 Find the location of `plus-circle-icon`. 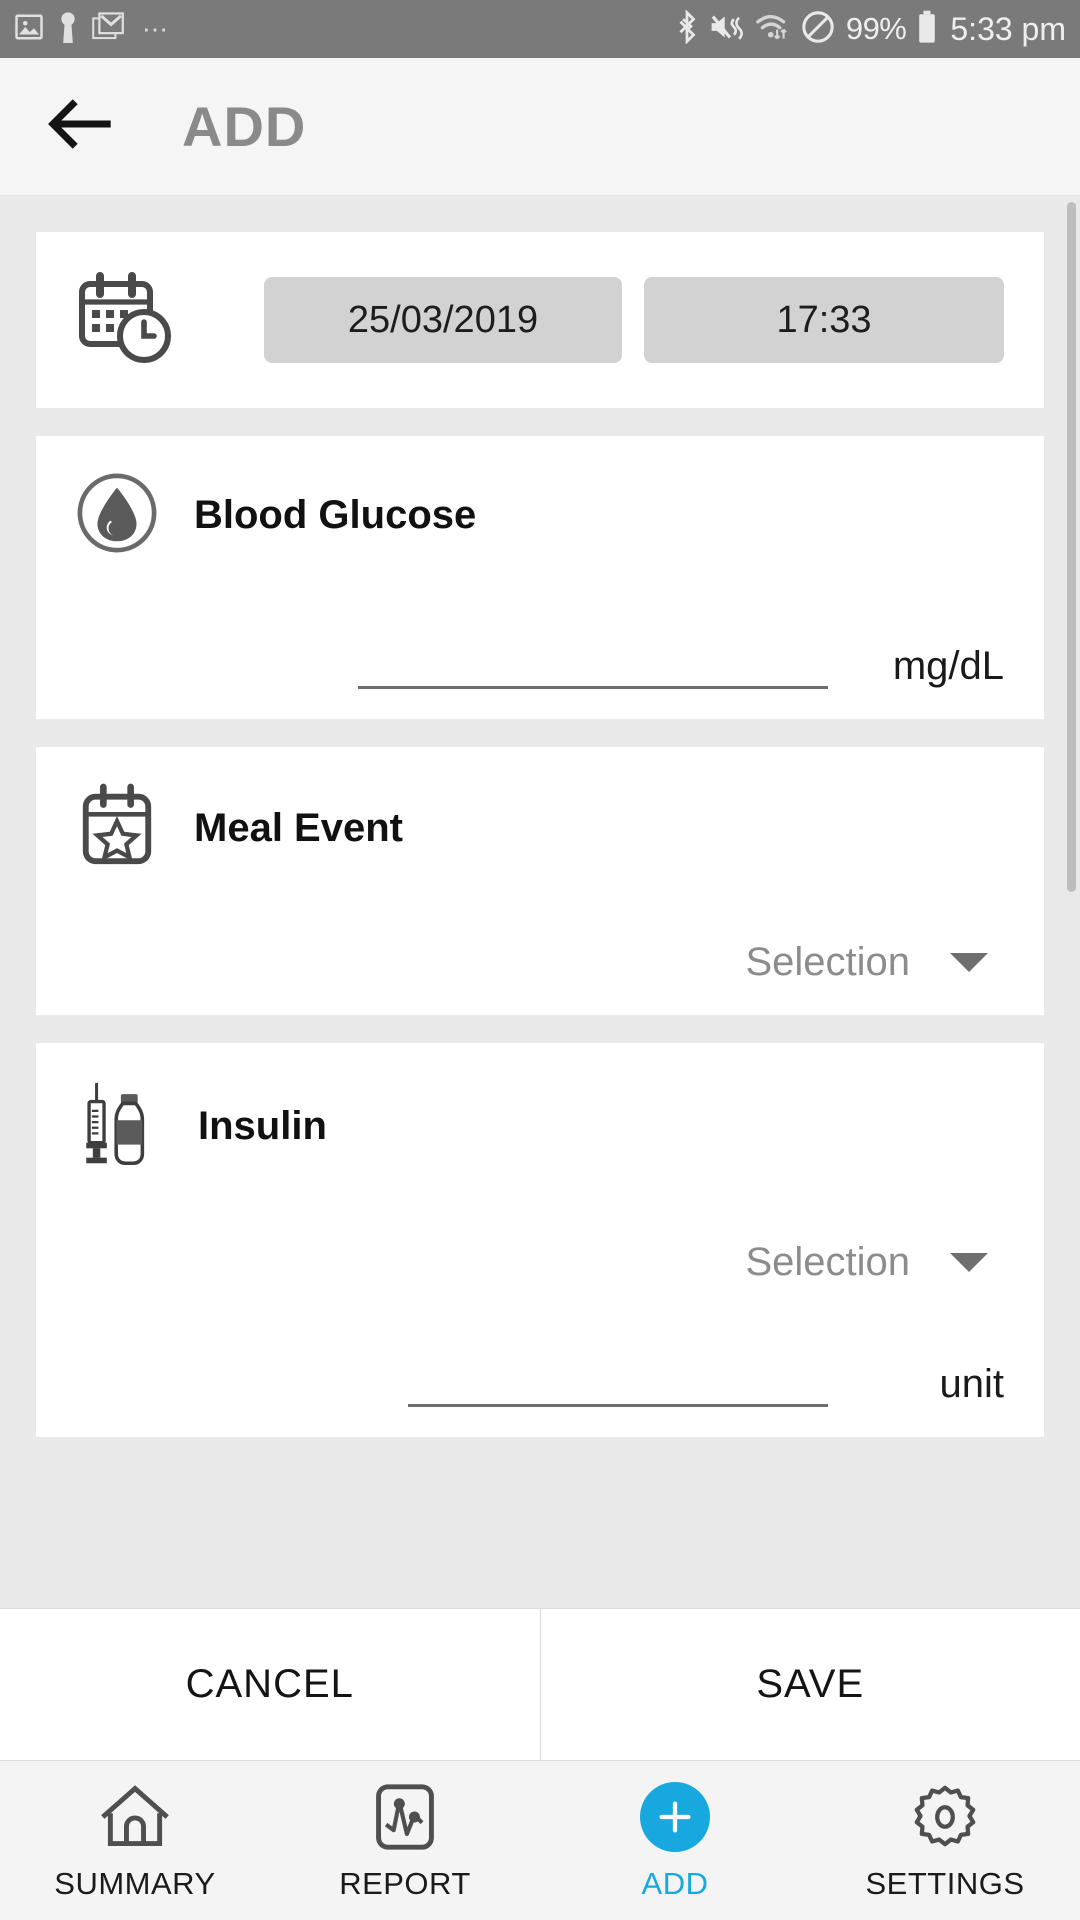

plus-circle-icon is located at coordinates (675, 1817).